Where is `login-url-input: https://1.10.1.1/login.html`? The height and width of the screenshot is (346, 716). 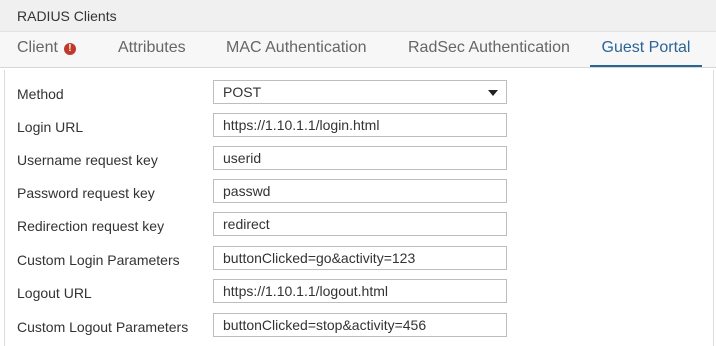 login-url-input: https://1.10.1.1/login.html is located at coordinates (360, 125).